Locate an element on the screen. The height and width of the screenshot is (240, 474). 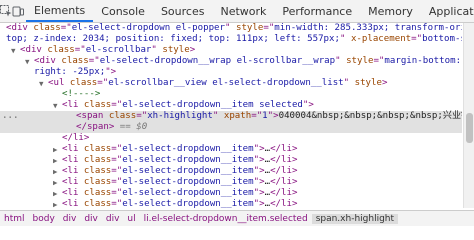
token-av: right: -25px; is located at coordinates (70, 72).